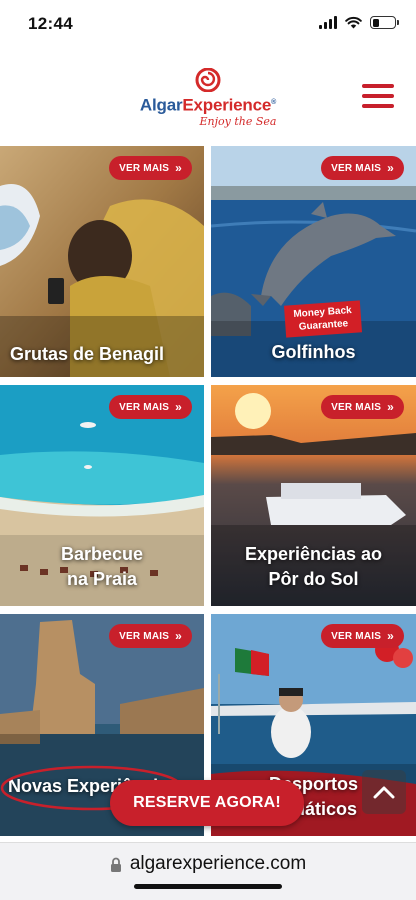 Image resolution: width=416 pixels, height=900 pixels. Describe the element at coordinates (227, 105) in the screenshot. I see `logo-experience: Experience` at that location.